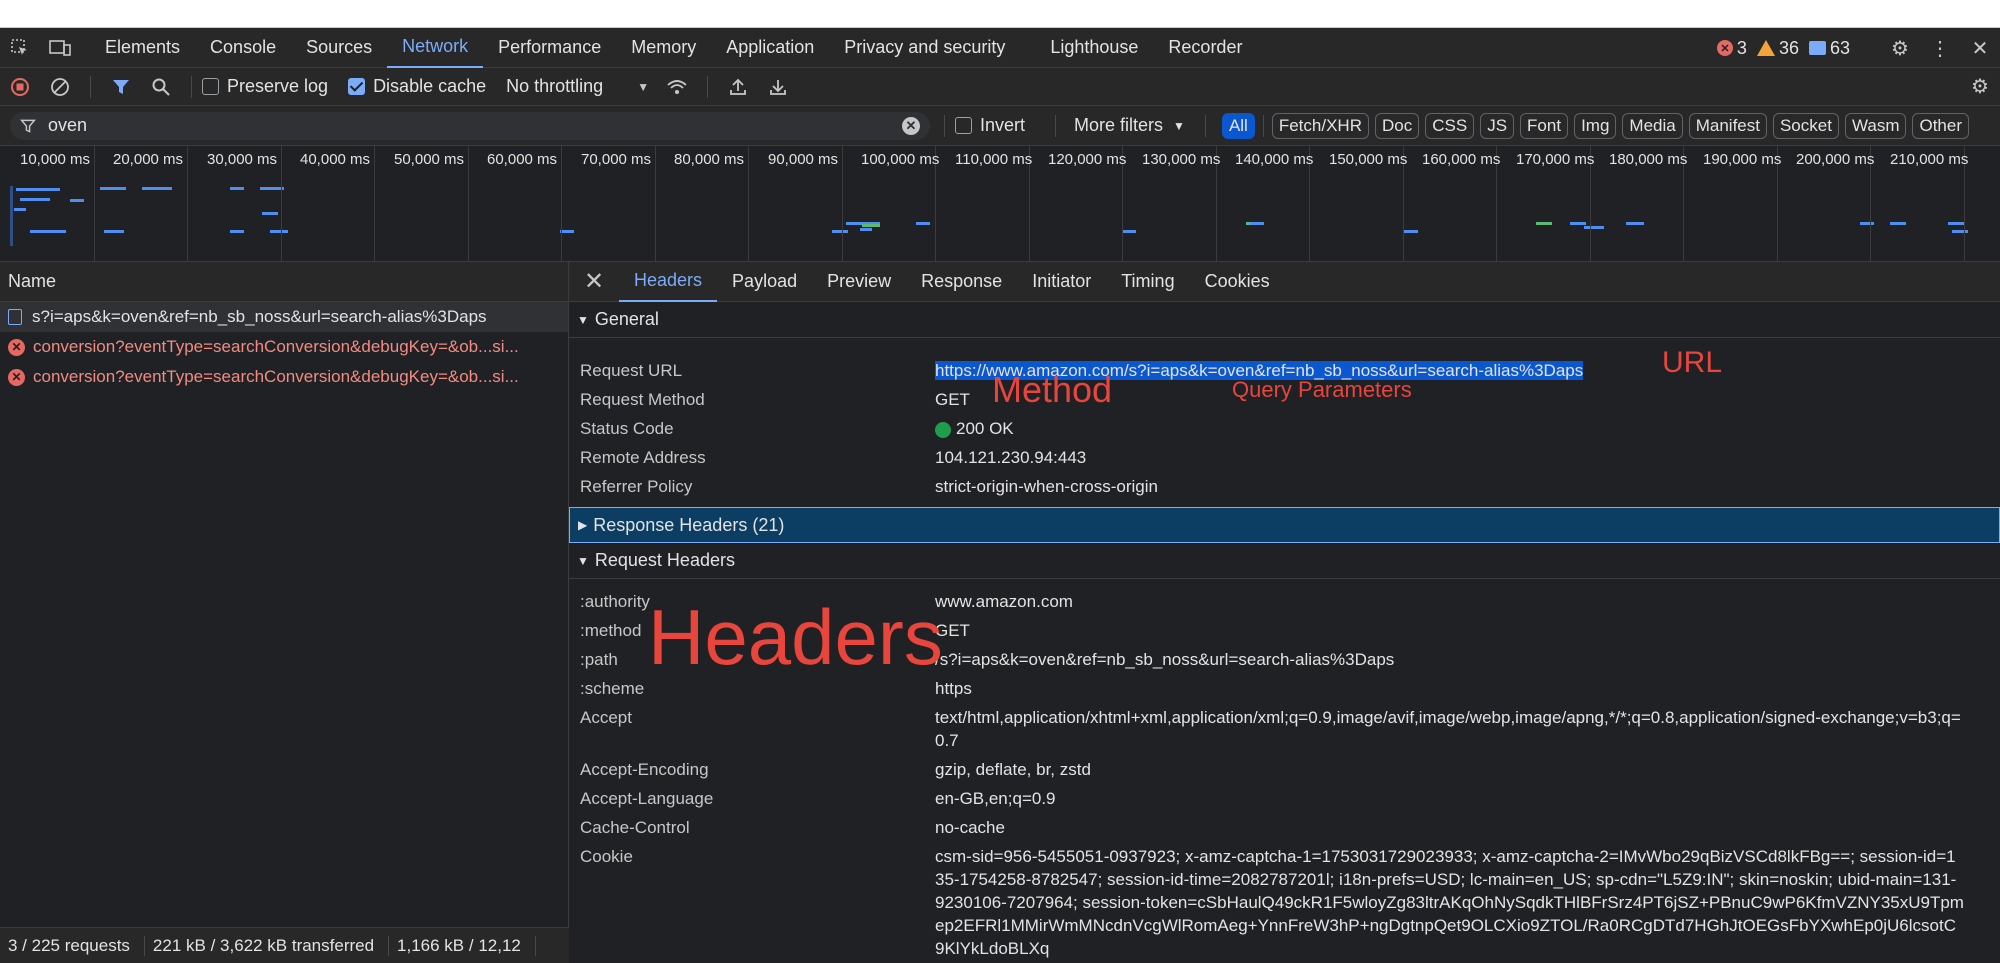 The image size is (2000, 963). Describe the element at coordinates (990, 125) in the screenshot. I see `invert-checkbox: Invert` at that location.